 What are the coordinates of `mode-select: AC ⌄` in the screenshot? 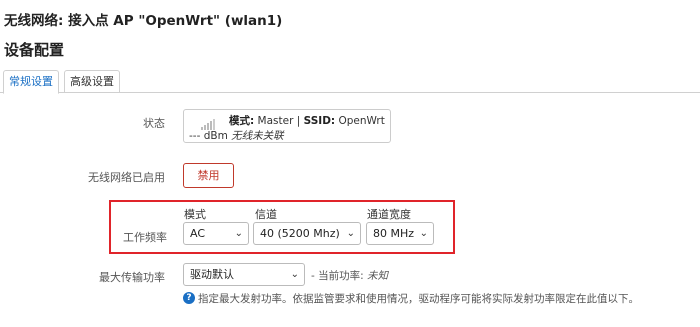 It's located at (216, 233).